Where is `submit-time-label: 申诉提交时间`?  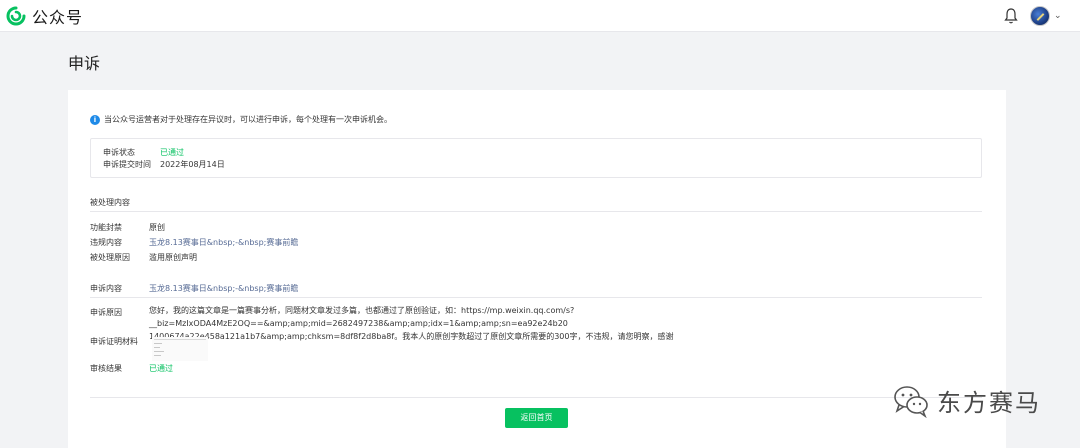
submit-time-label: 申诉提交时间 is located at coordinates (127, 164).